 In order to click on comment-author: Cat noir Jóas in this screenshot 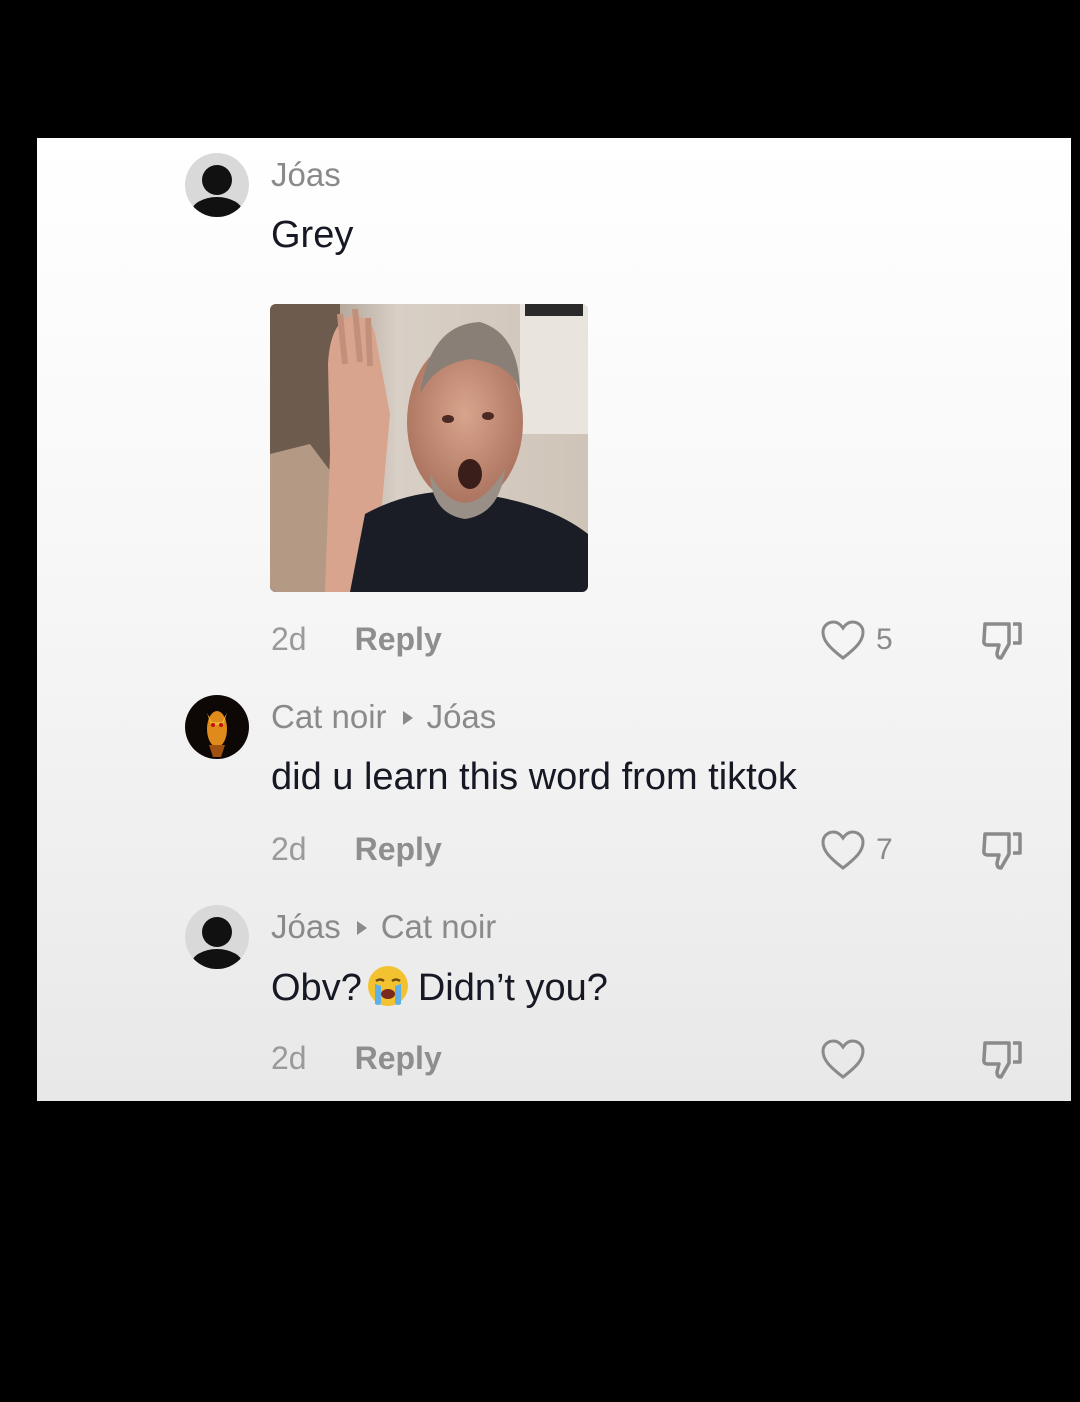, I will do `click(383, 717)`.